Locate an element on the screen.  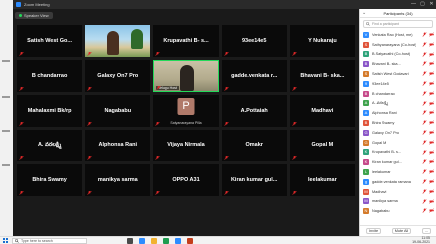
participant-tile: P Satyanarayana Pilla is located at coordinates (186, 110).